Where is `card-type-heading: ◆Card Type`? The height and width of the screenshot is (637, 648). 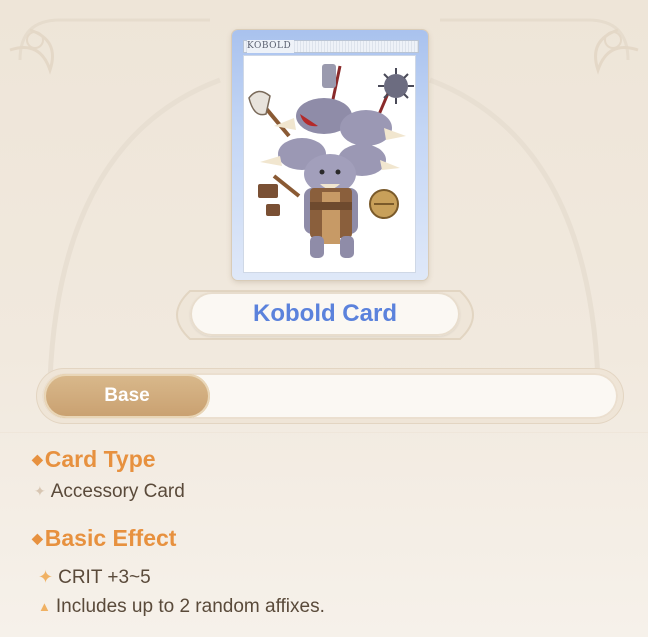 card-type-heading: ◆Card Type is located at coordinates (94, 459).